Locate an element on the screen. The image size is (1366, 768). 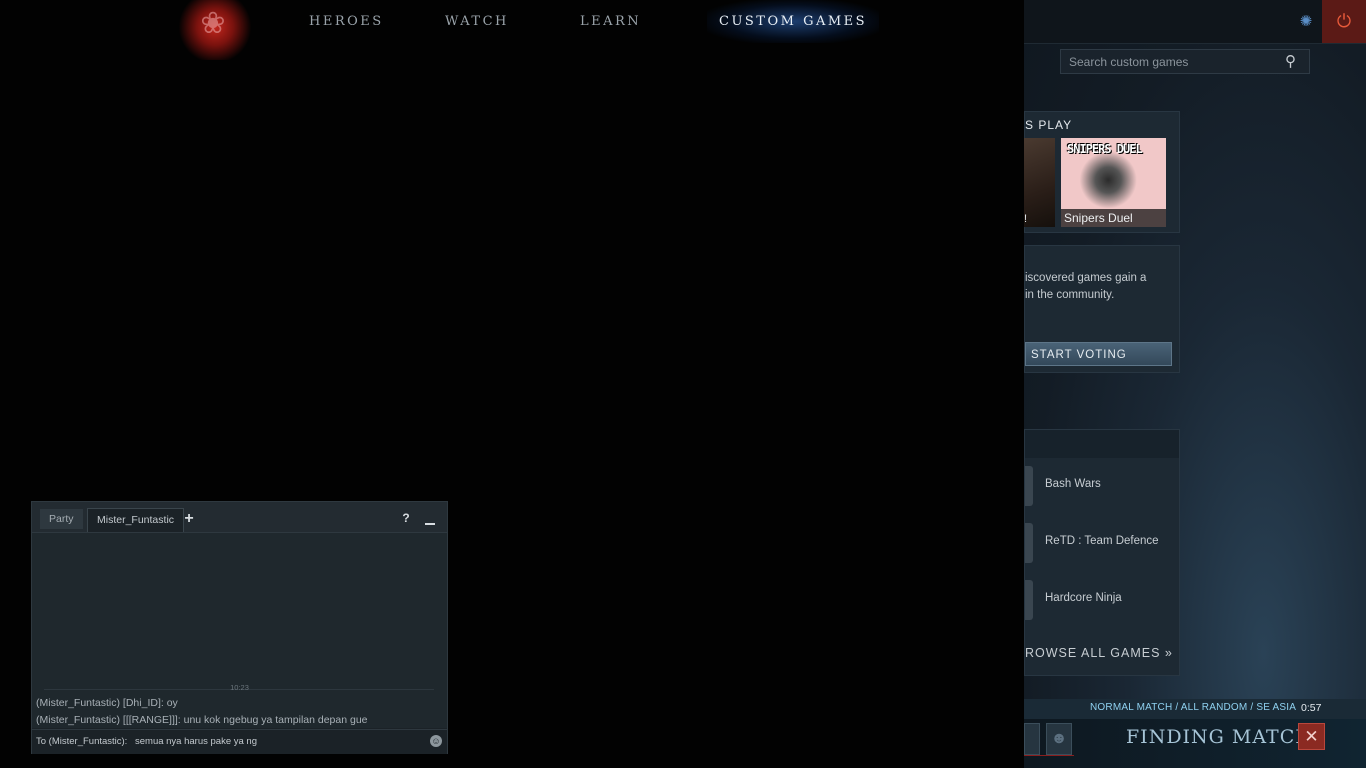
finding-match-panel: ☻ FINDING MATCH ✕ is located at coordinates (1195, 743).